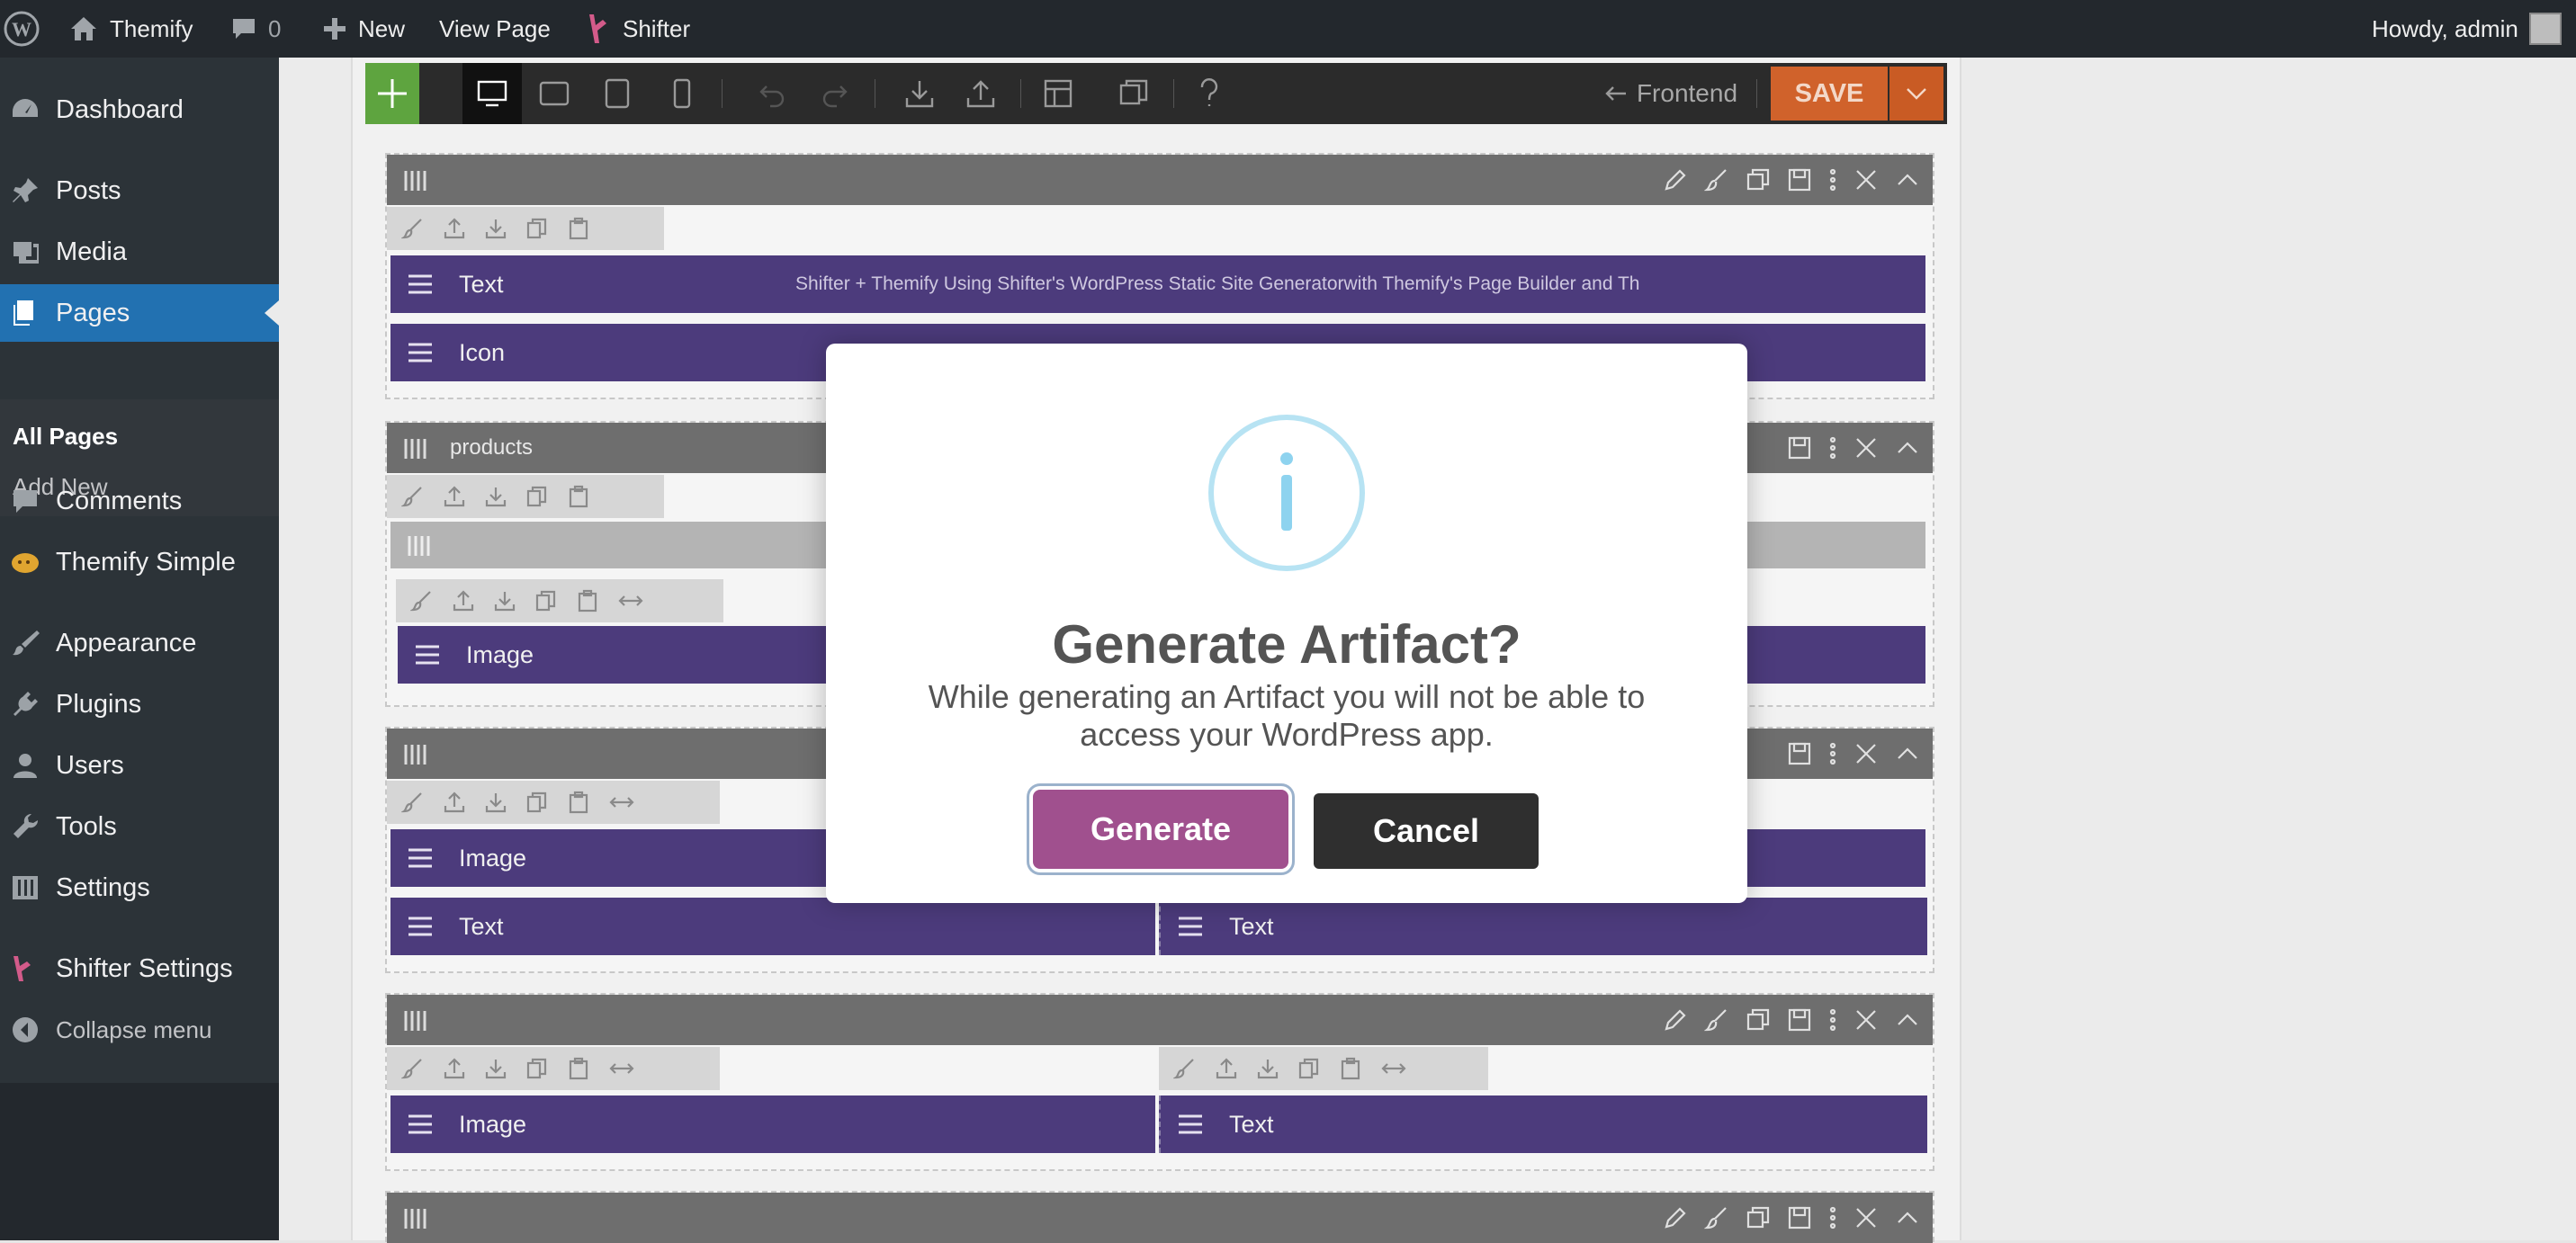  What do you see at coordinates (1671, 93) in the screenshot?
I see `frontend-button: Frontend` at bounding box center [1671, 93].